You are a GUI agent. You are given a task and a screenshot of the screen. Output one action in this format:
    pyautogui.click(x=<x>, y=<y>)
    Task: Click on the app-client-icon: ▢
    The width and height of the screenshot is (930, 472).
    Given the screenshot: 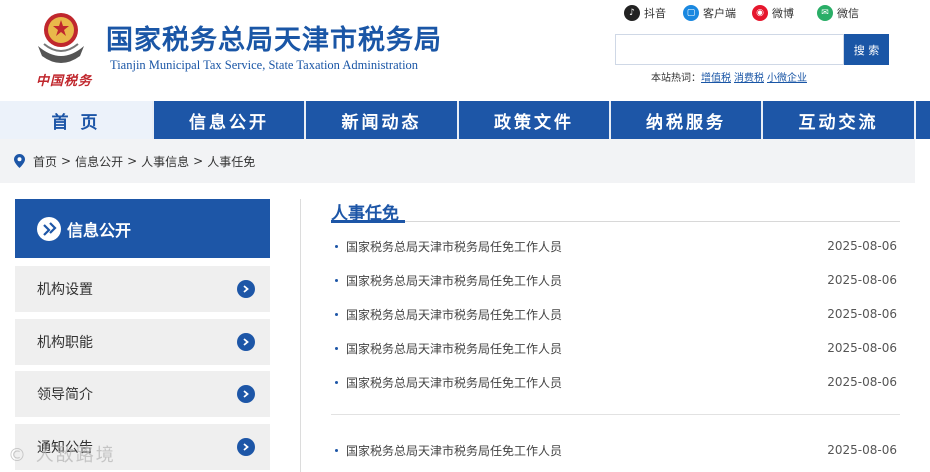 What is the action you would take?
    pyautogui.click(x=691, y=13)
    